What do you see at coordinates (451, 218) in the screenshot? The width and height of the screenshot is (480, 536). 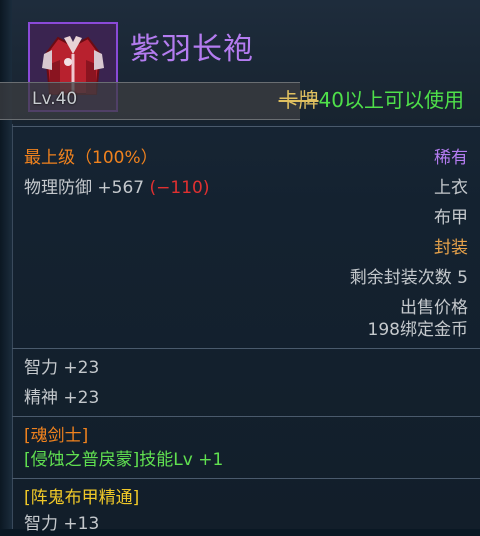 I see `armor-type: 布甲` at bounding box center [451, 218].